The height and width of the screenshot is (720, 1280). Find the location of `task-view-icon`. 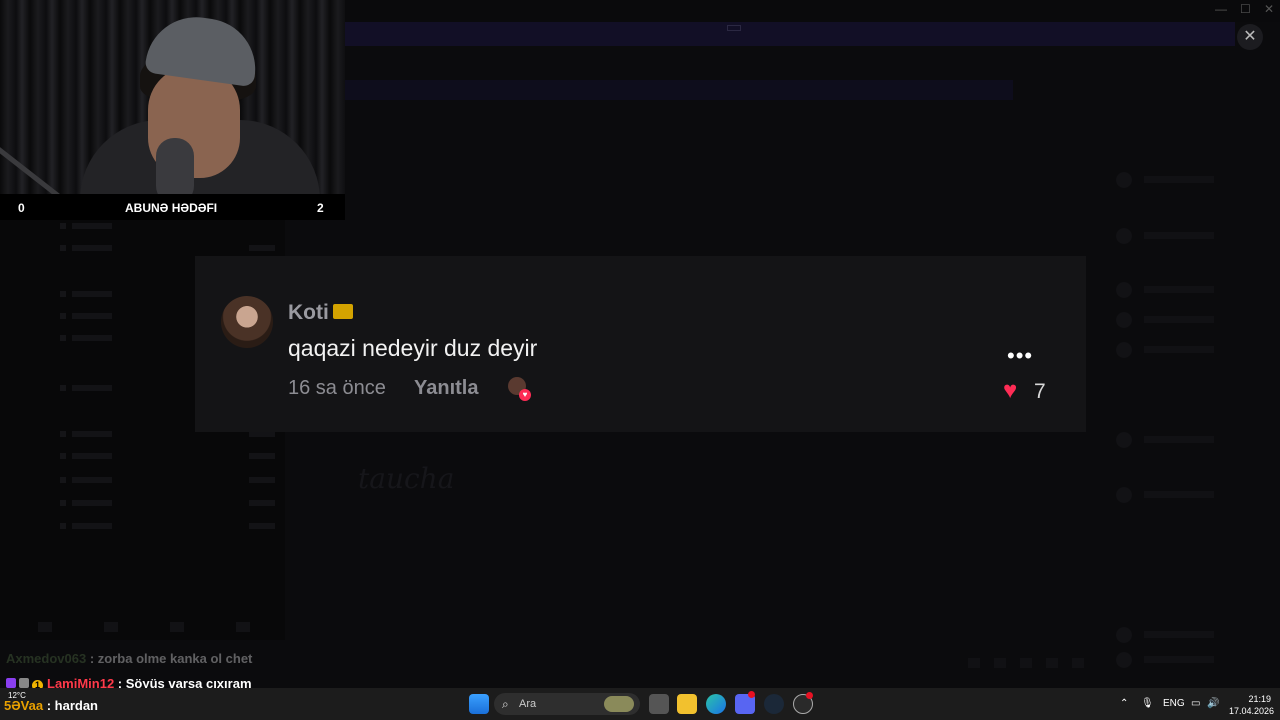

task-view-icon is located at coordinates (659, 704).